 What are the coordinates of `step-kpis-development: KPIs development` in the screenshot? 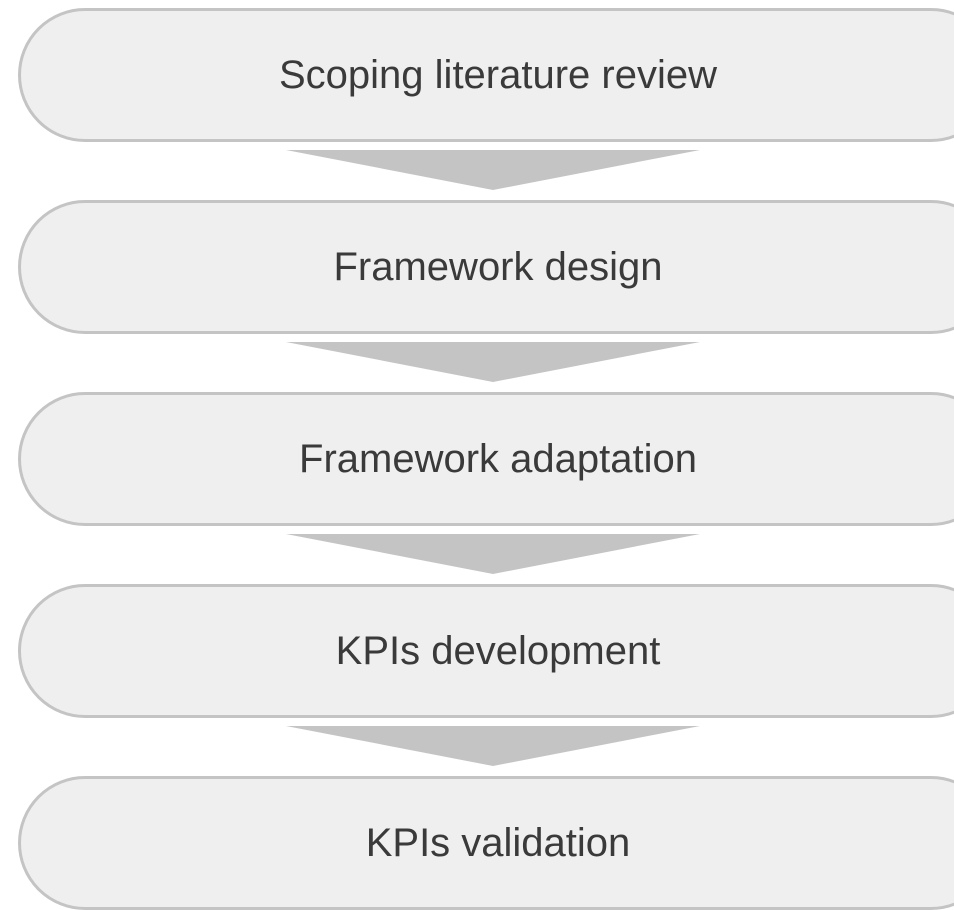 It's located at (486, 651).